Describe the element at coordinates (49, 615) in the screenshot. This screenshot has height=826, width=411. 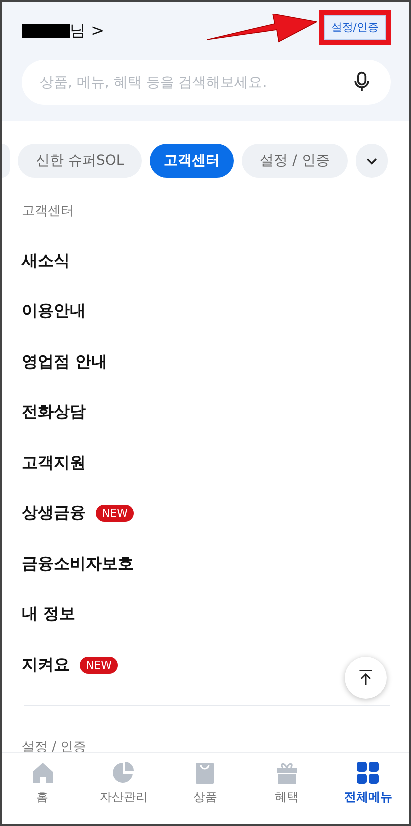
I see `menu-item: 내 정보` at that location.